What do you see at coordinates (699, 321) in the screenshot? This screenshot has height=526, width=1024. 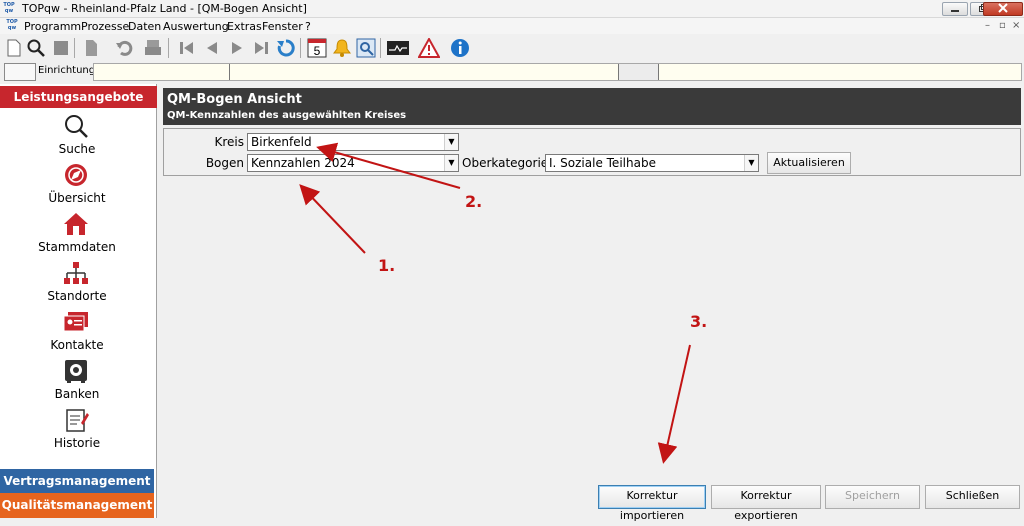 I see `annotation-label-3: 3.` at bounding box center [699, 321].